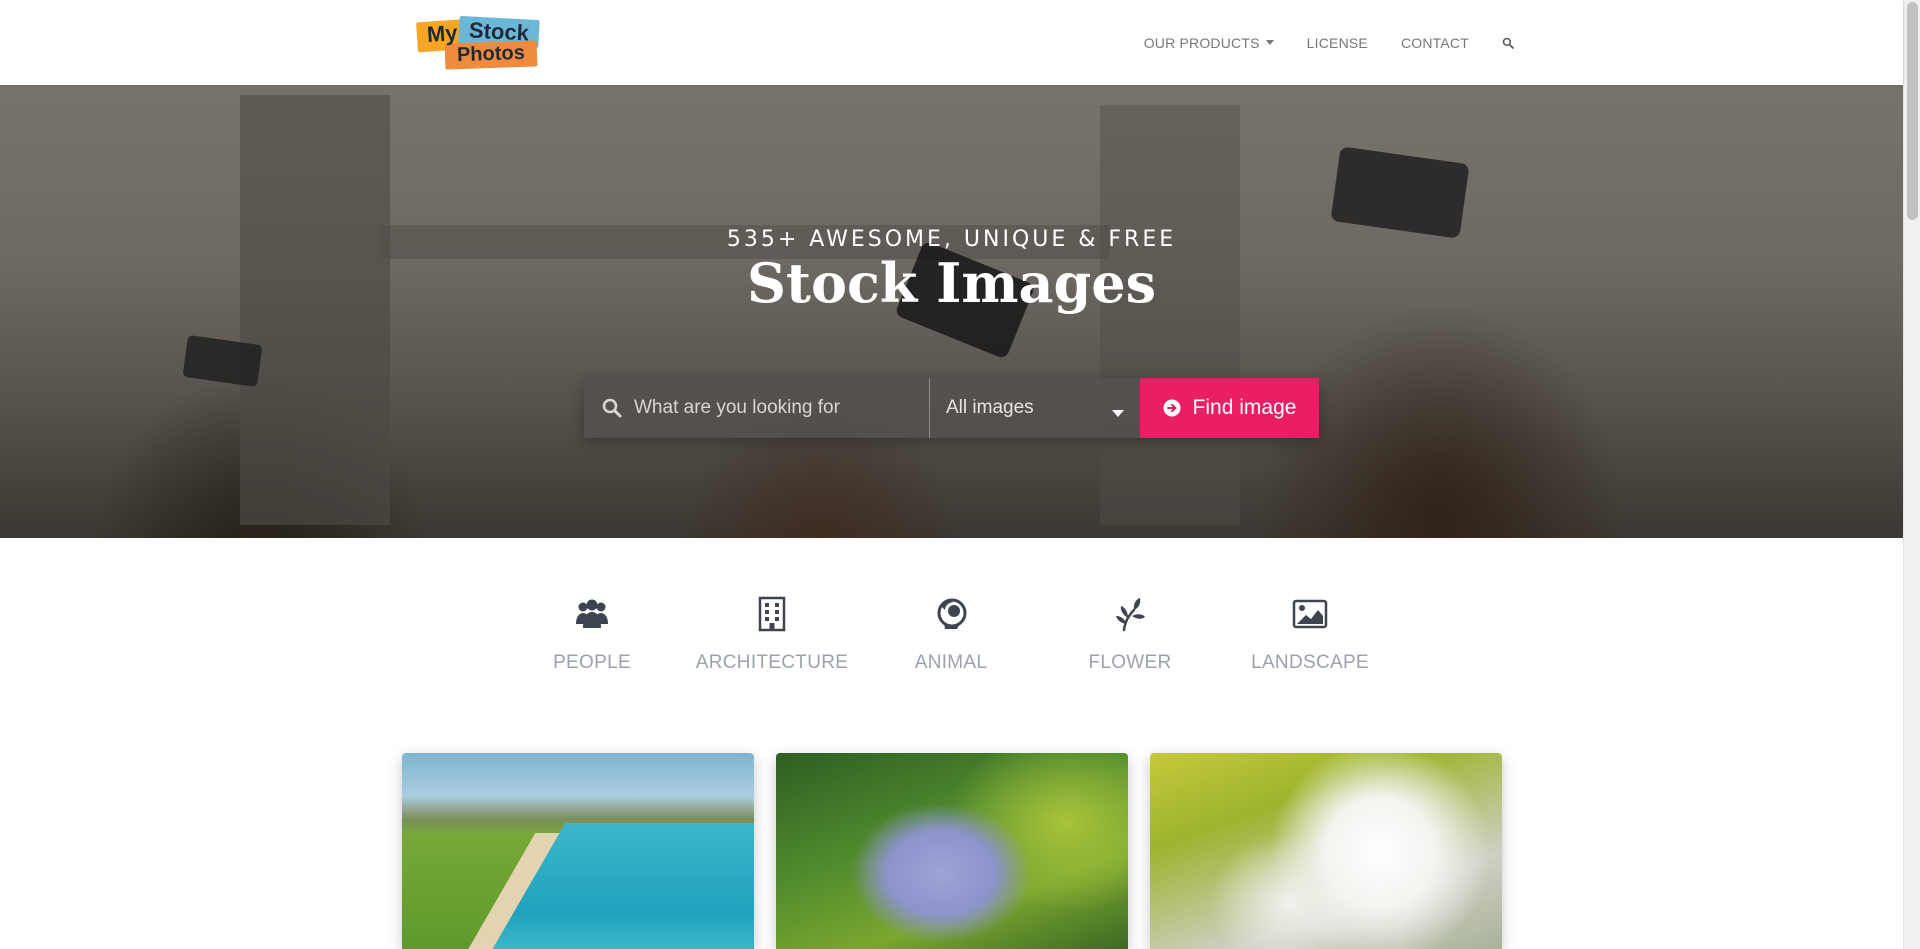  I want to click on category-select: All images, so click(1034, 408).